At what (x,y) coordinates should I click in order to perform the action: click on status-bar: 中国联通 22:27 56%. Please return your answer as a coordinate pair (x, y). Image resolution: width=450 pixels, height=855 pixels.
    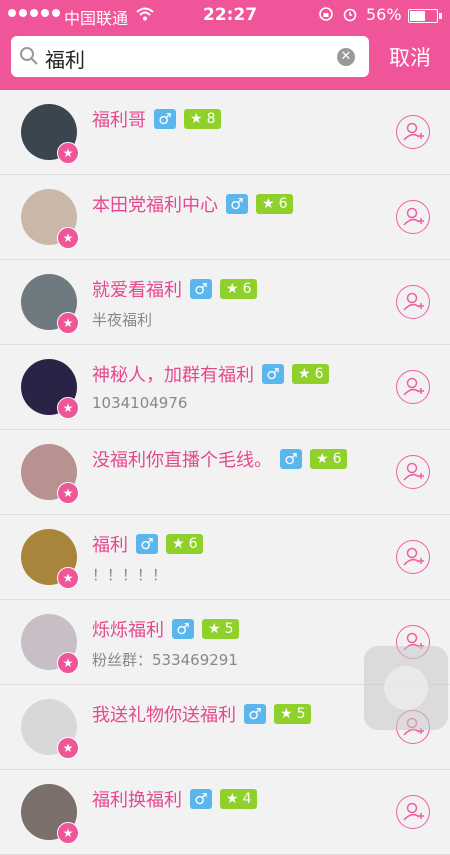
    Looking at the image, I should click on (225, 15).